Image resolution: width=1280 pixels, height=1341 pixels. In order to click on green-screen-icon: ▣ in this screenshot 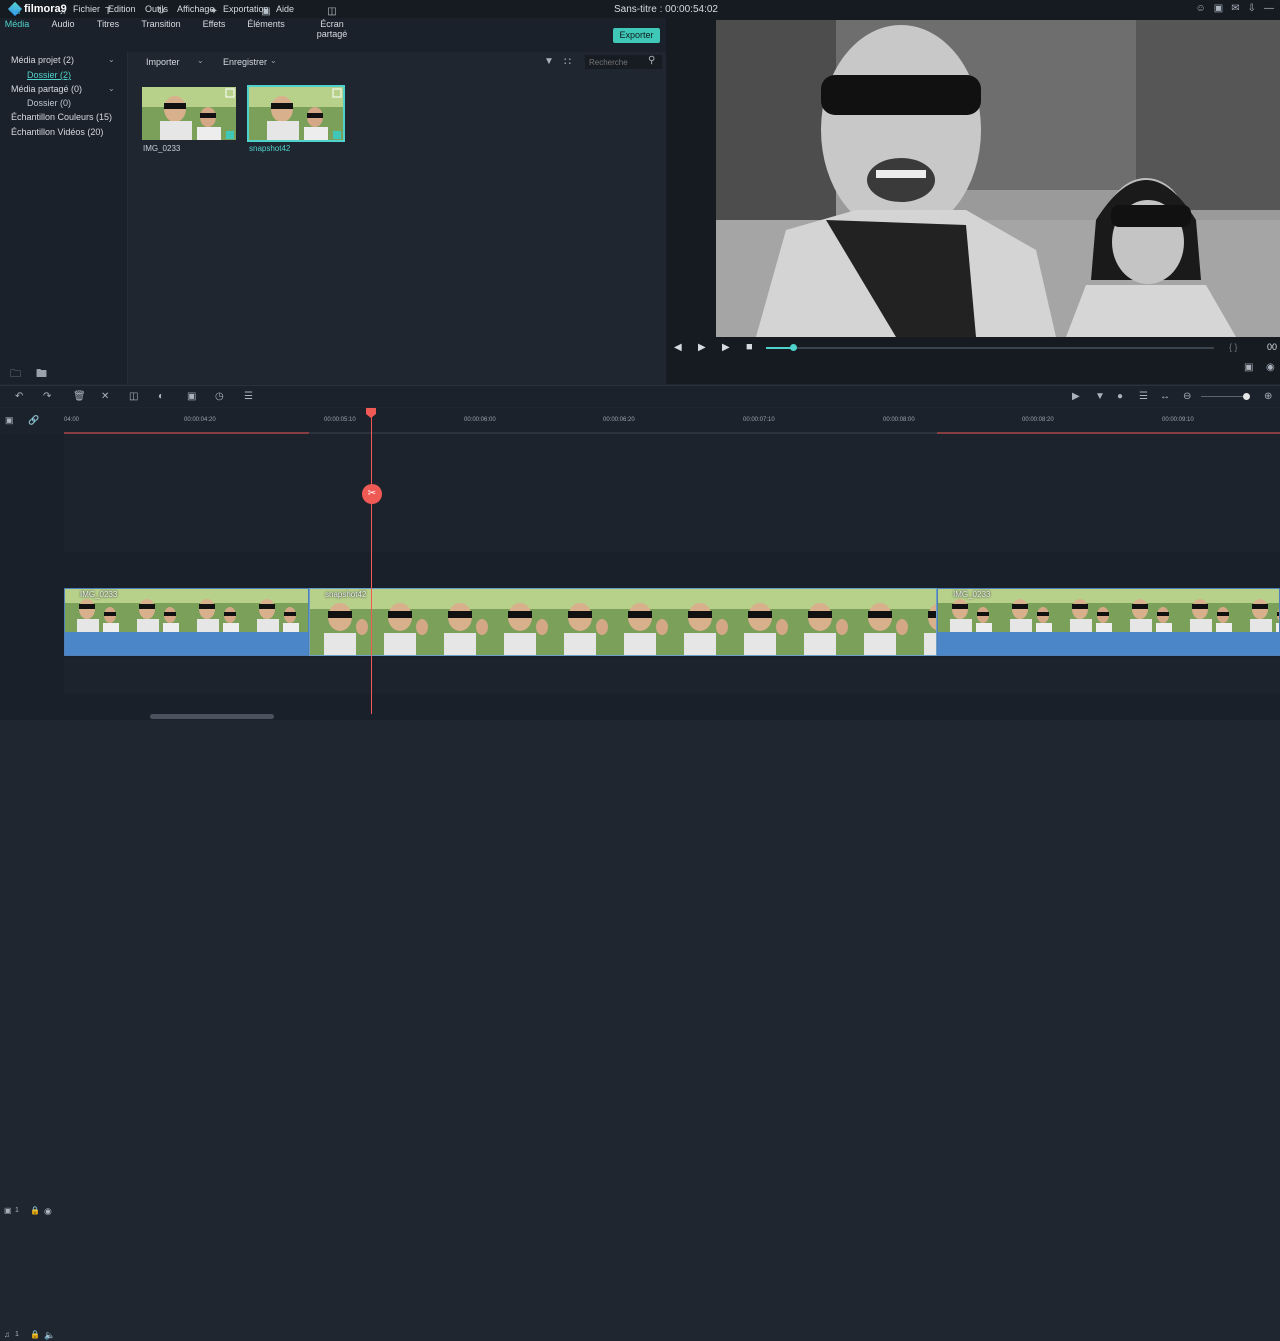, I will do `click(191, 396)`.